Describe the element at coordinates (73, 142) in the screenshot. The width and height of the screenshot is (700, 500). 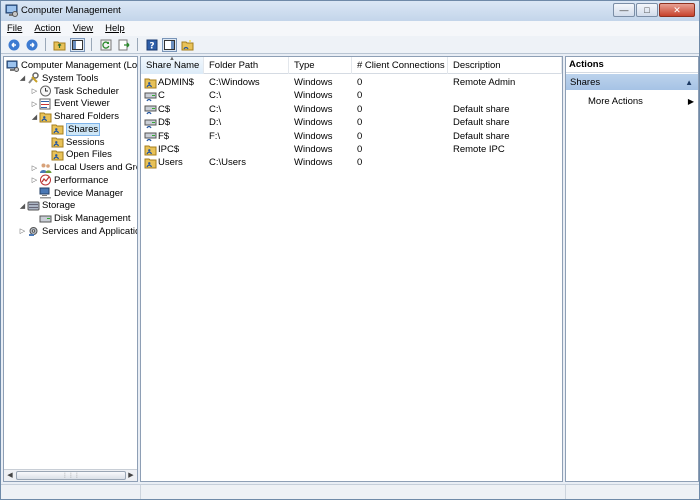
I see `tree-item-sessions: Sessions` at that location.